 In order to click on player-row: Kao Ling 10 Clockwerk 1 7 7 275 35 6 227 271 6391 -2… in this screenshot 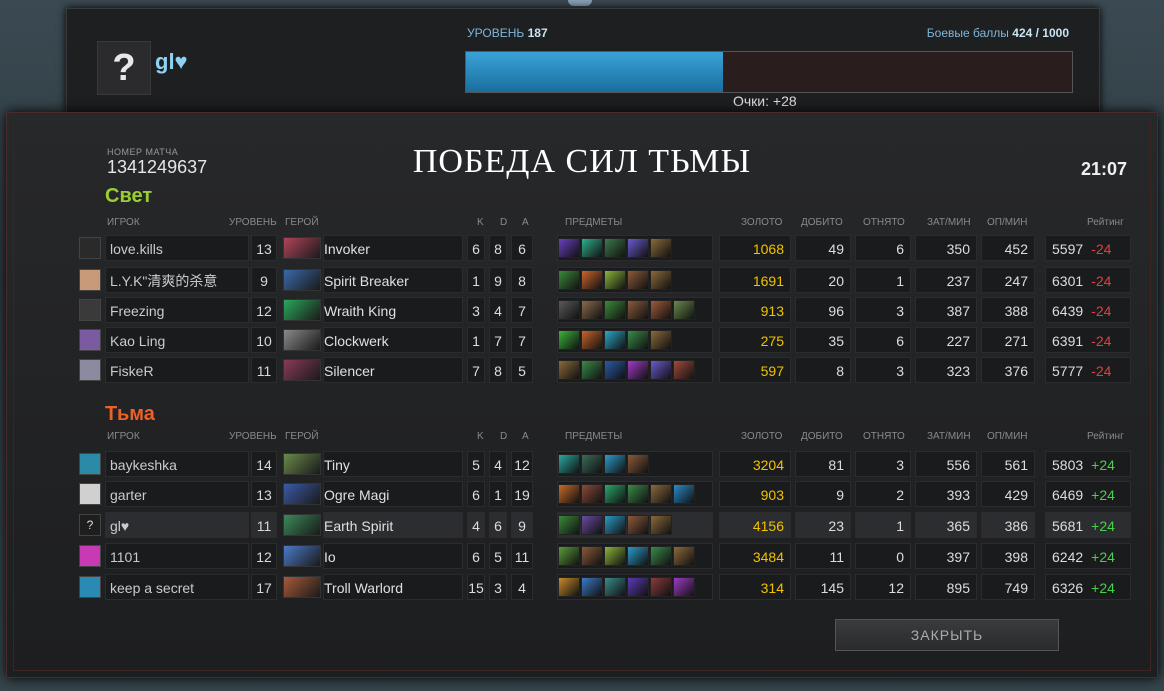, I will do `click(605, 340)`.